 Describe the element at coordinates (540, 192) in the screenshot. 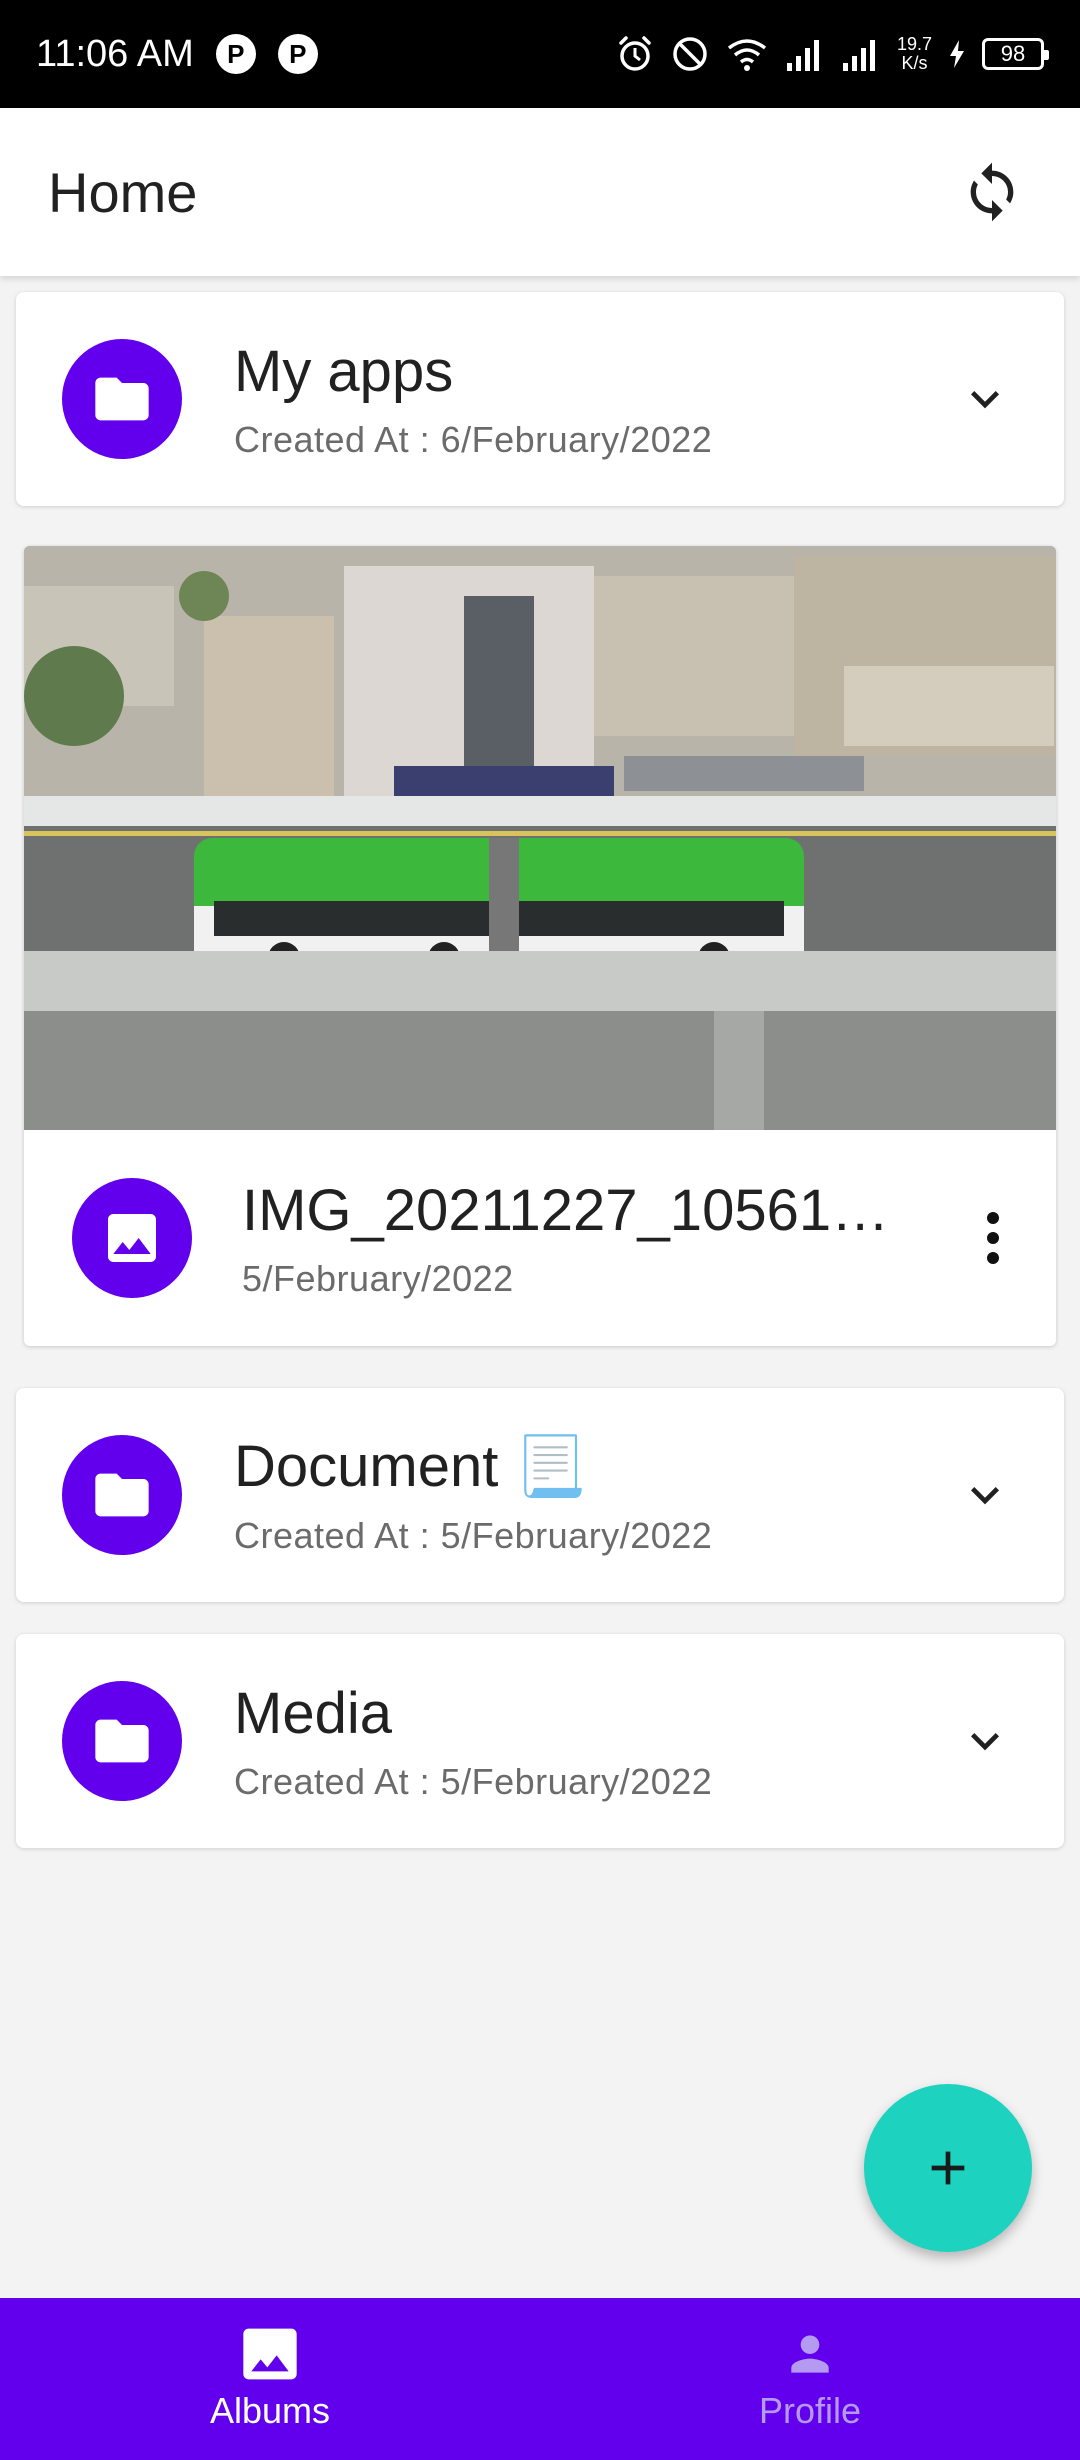

I see `app-bar: Home` at that location.